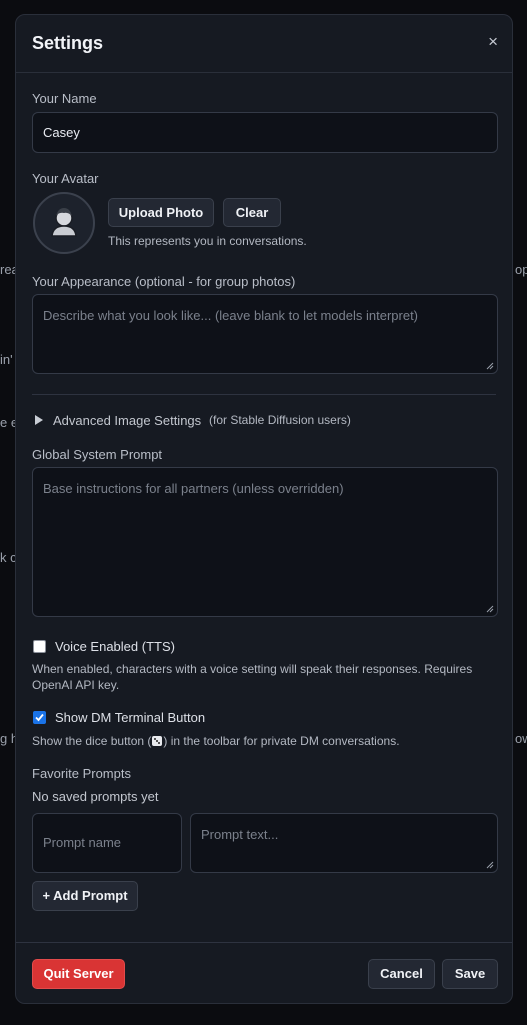  I want to click on prompt-name-placeholder: Prompt name, so click(82, 842).